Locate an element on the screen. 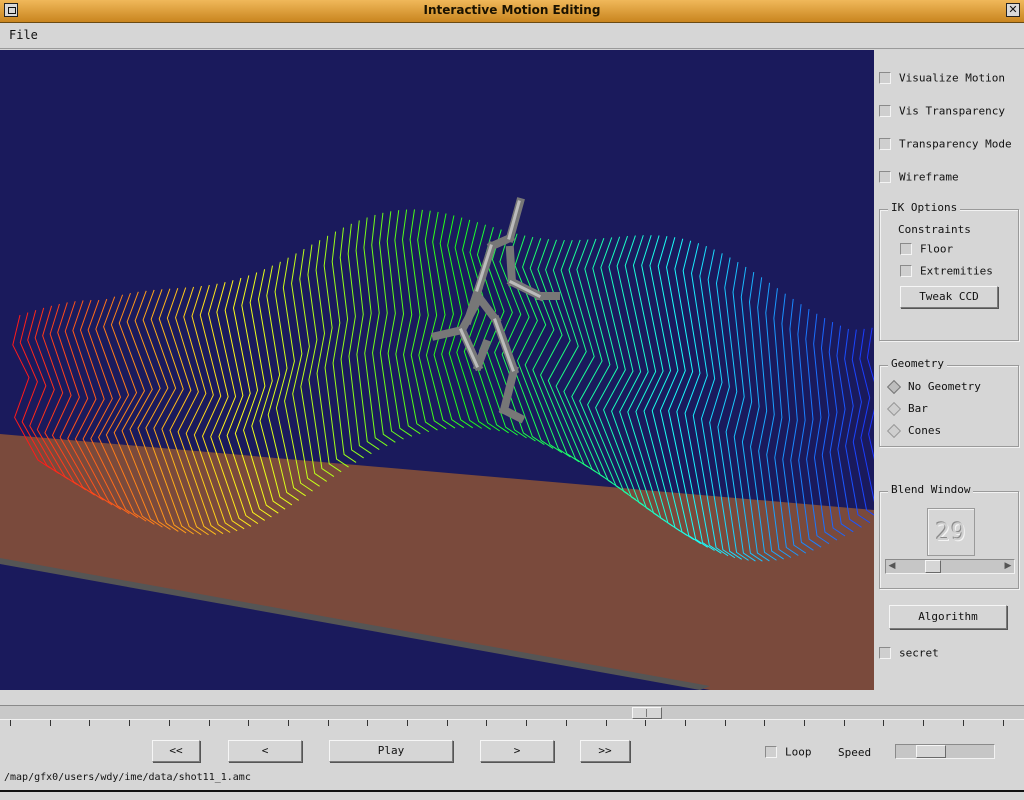 Image resolution: width=1024 pixels, height=800 pixels. timeline-scrollbar is located at coordinates (512, 712).